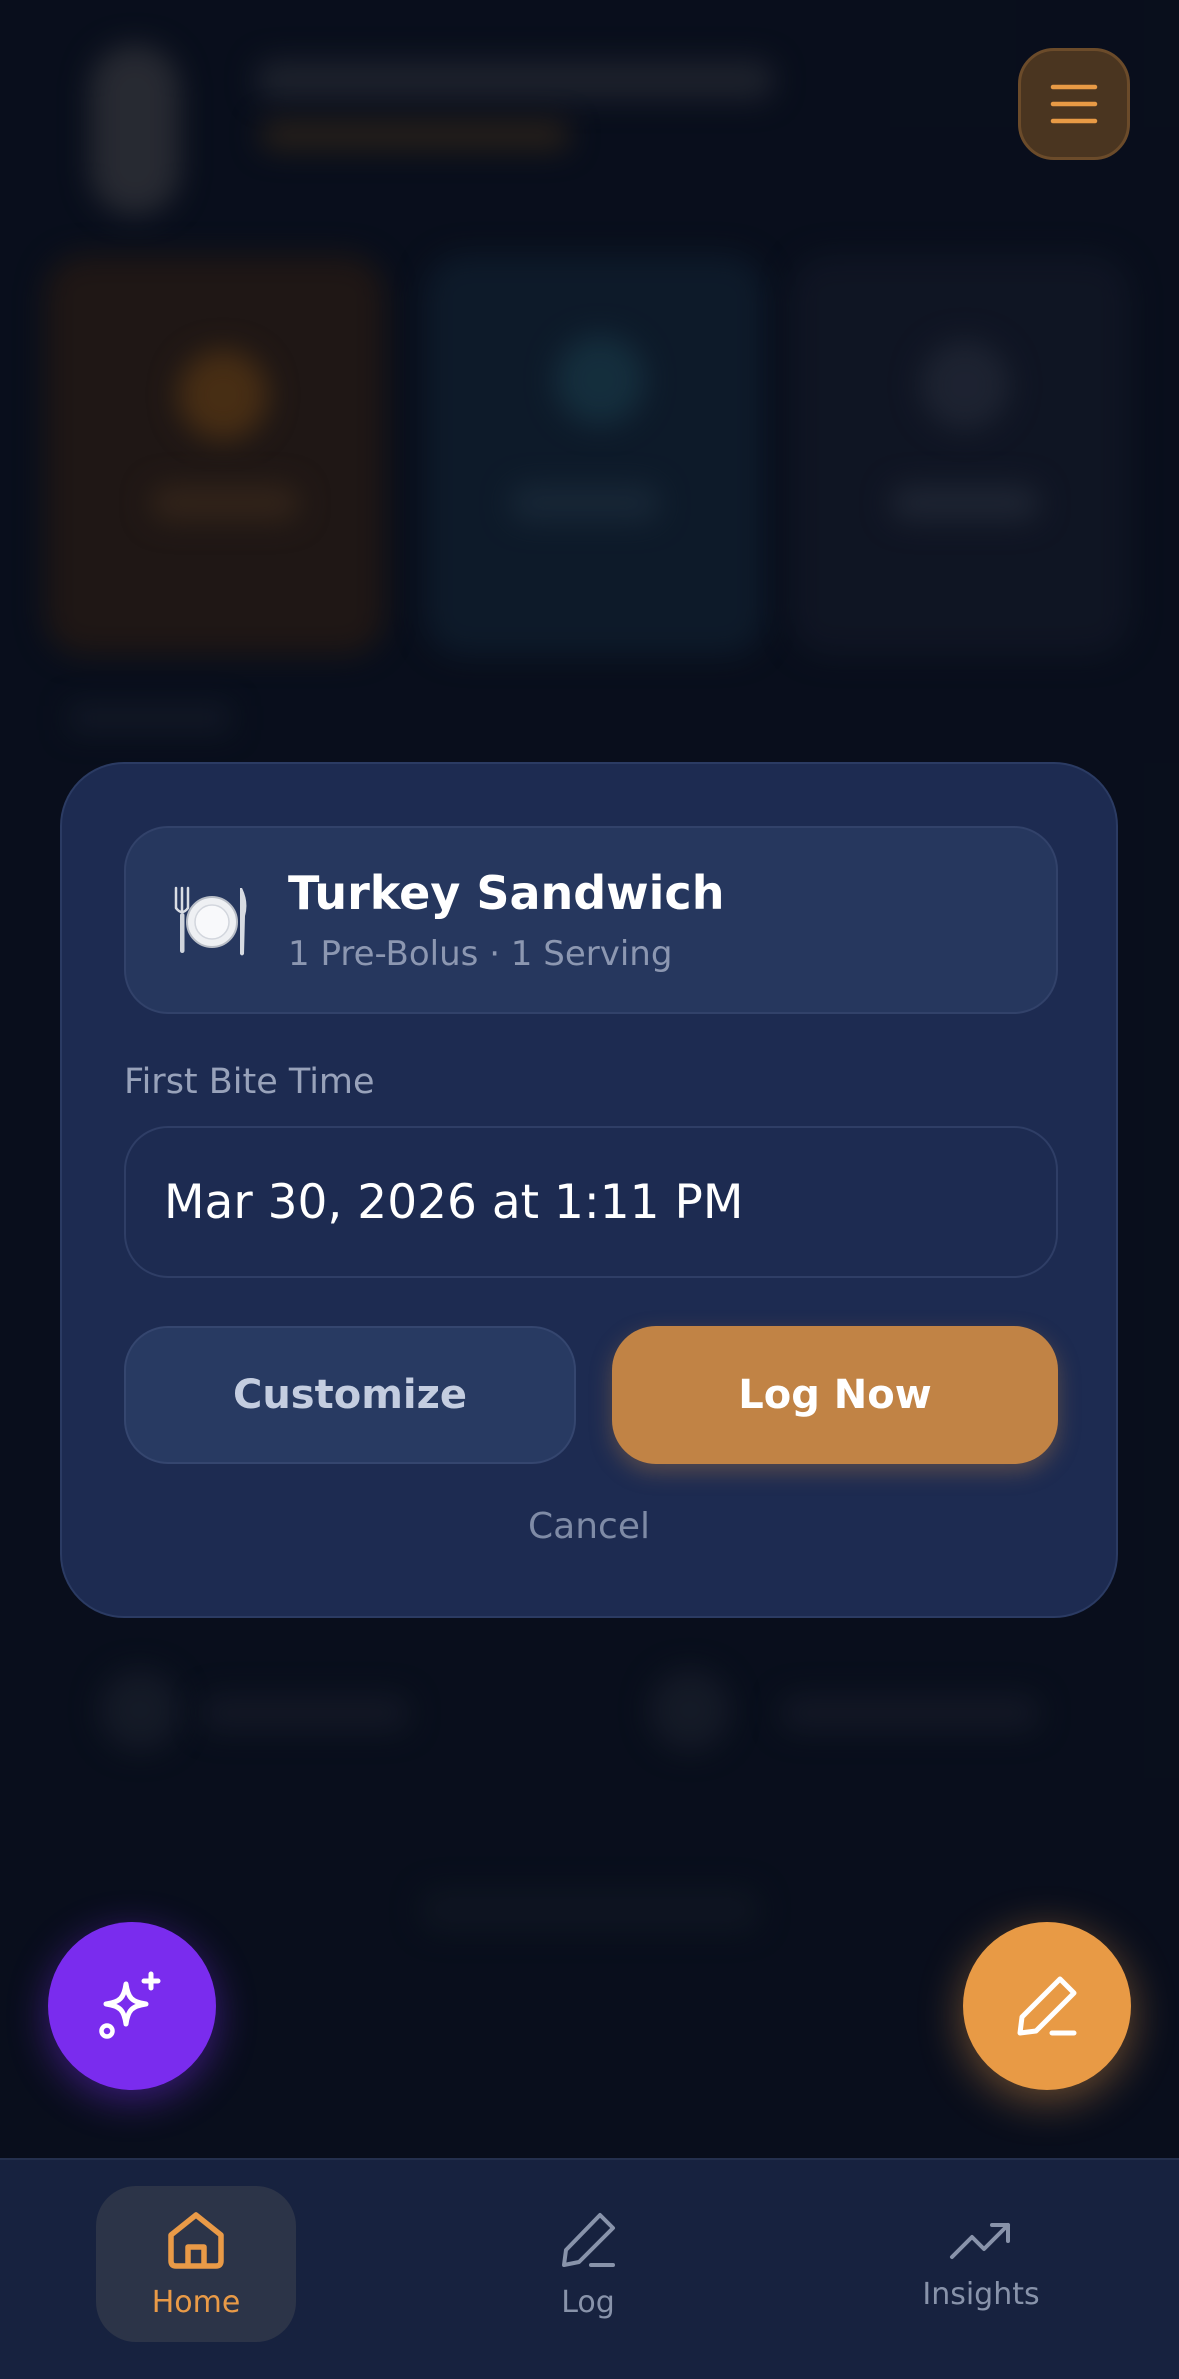  I want to click on meal-summary-card: Turkey Sandwich 1 Pre-Bolus · 1 Serving, so click(591, 920).